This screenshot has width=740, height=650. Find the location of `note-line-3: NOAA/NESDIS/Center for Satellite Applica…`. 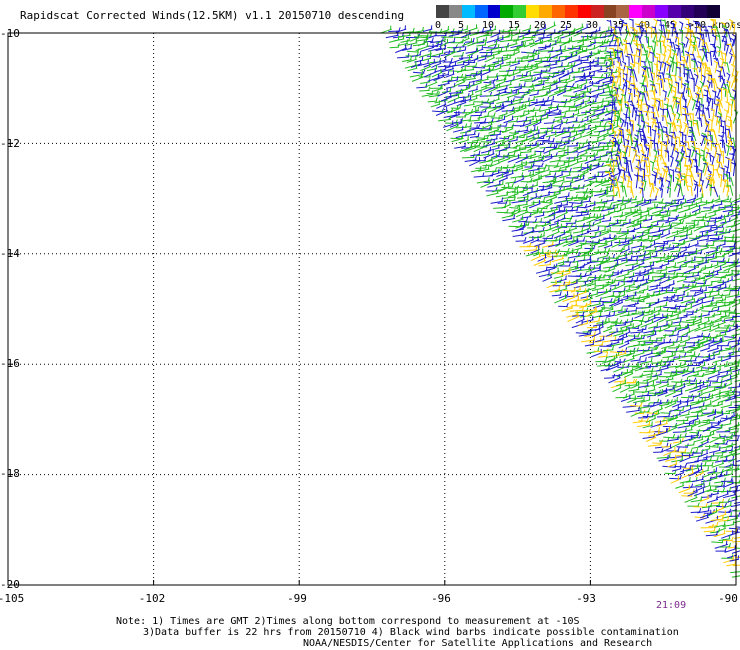

note-line-3: NOAA/NESDIS/Center for Satellite Applica… is located at coordinates (478, 643).